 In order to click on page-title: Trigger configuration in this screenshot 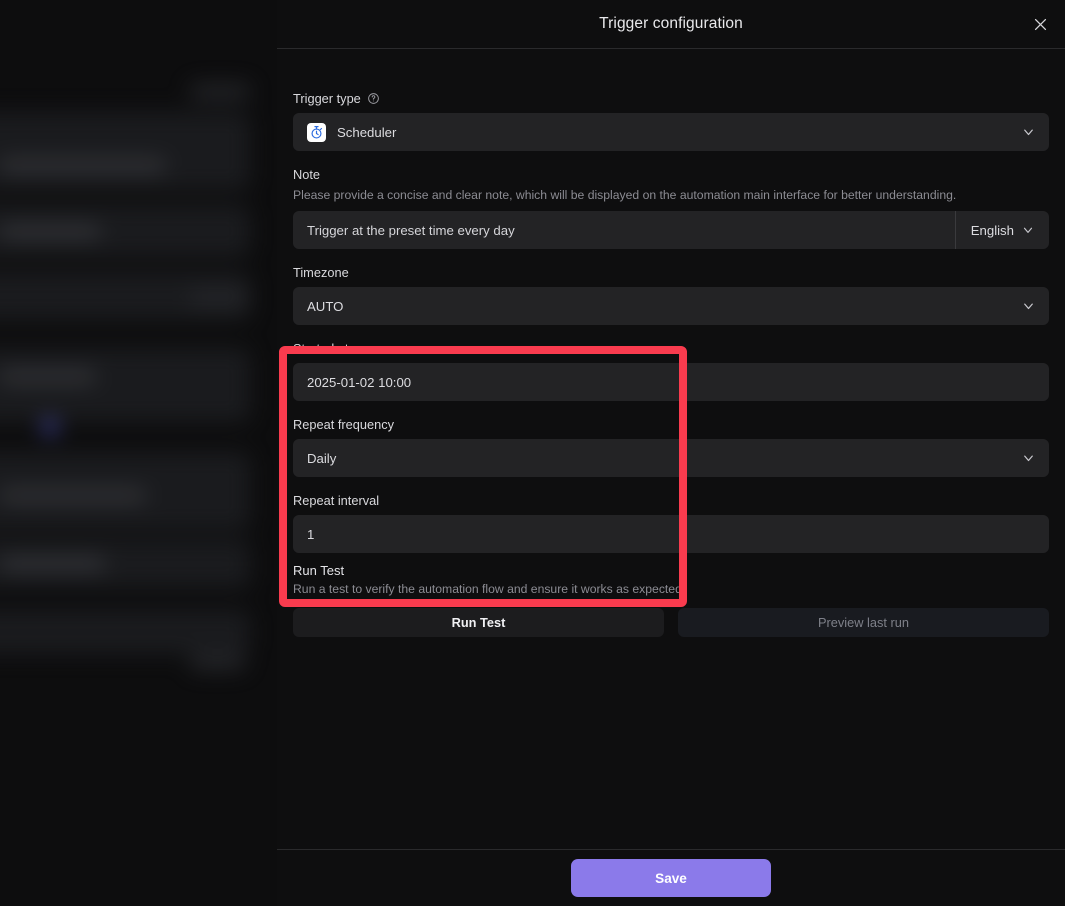, I will do `click(671, 23)`.